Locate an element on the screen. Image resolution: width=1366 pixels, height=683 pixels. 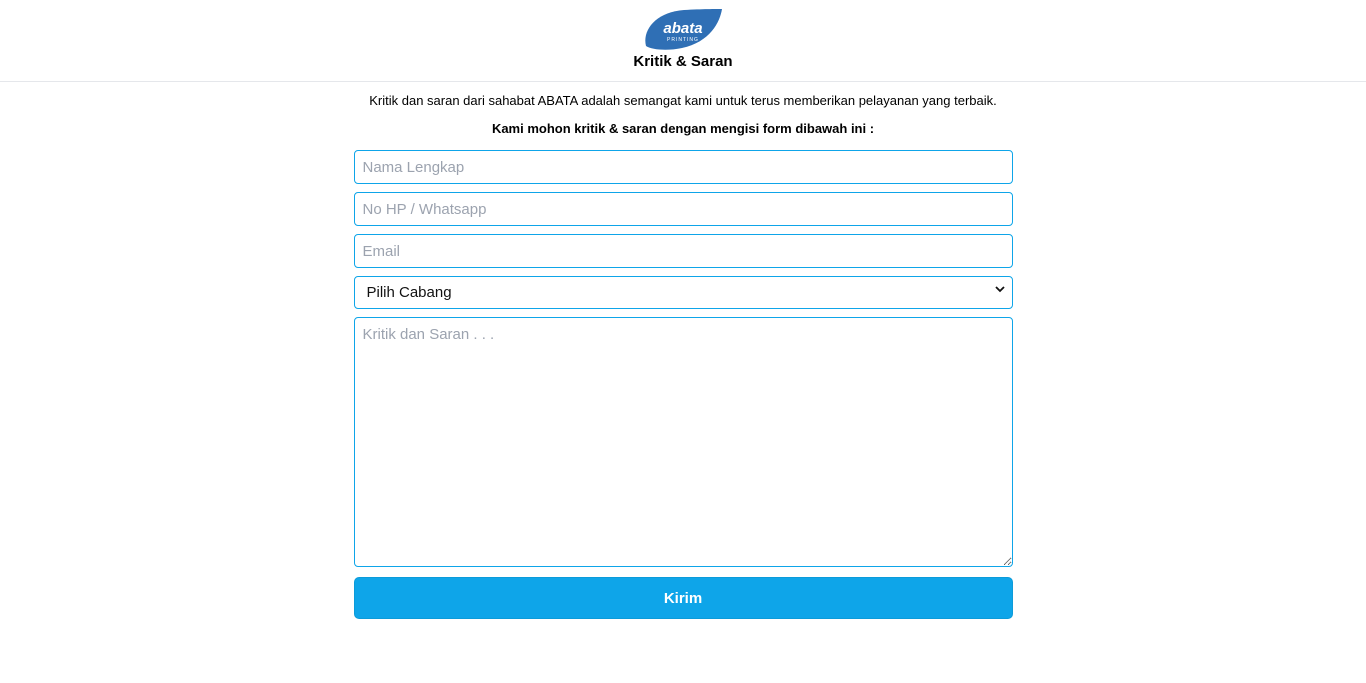
branch-select: Pilih Cabang is located at coordinates (683, 292).